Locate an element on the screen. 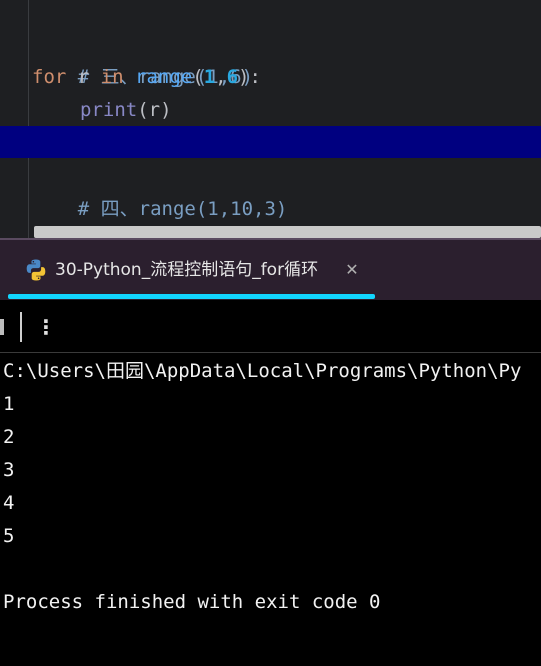 This screenshot has width=541, height=666. keyword-in: in is located at coordinates (112, 77).